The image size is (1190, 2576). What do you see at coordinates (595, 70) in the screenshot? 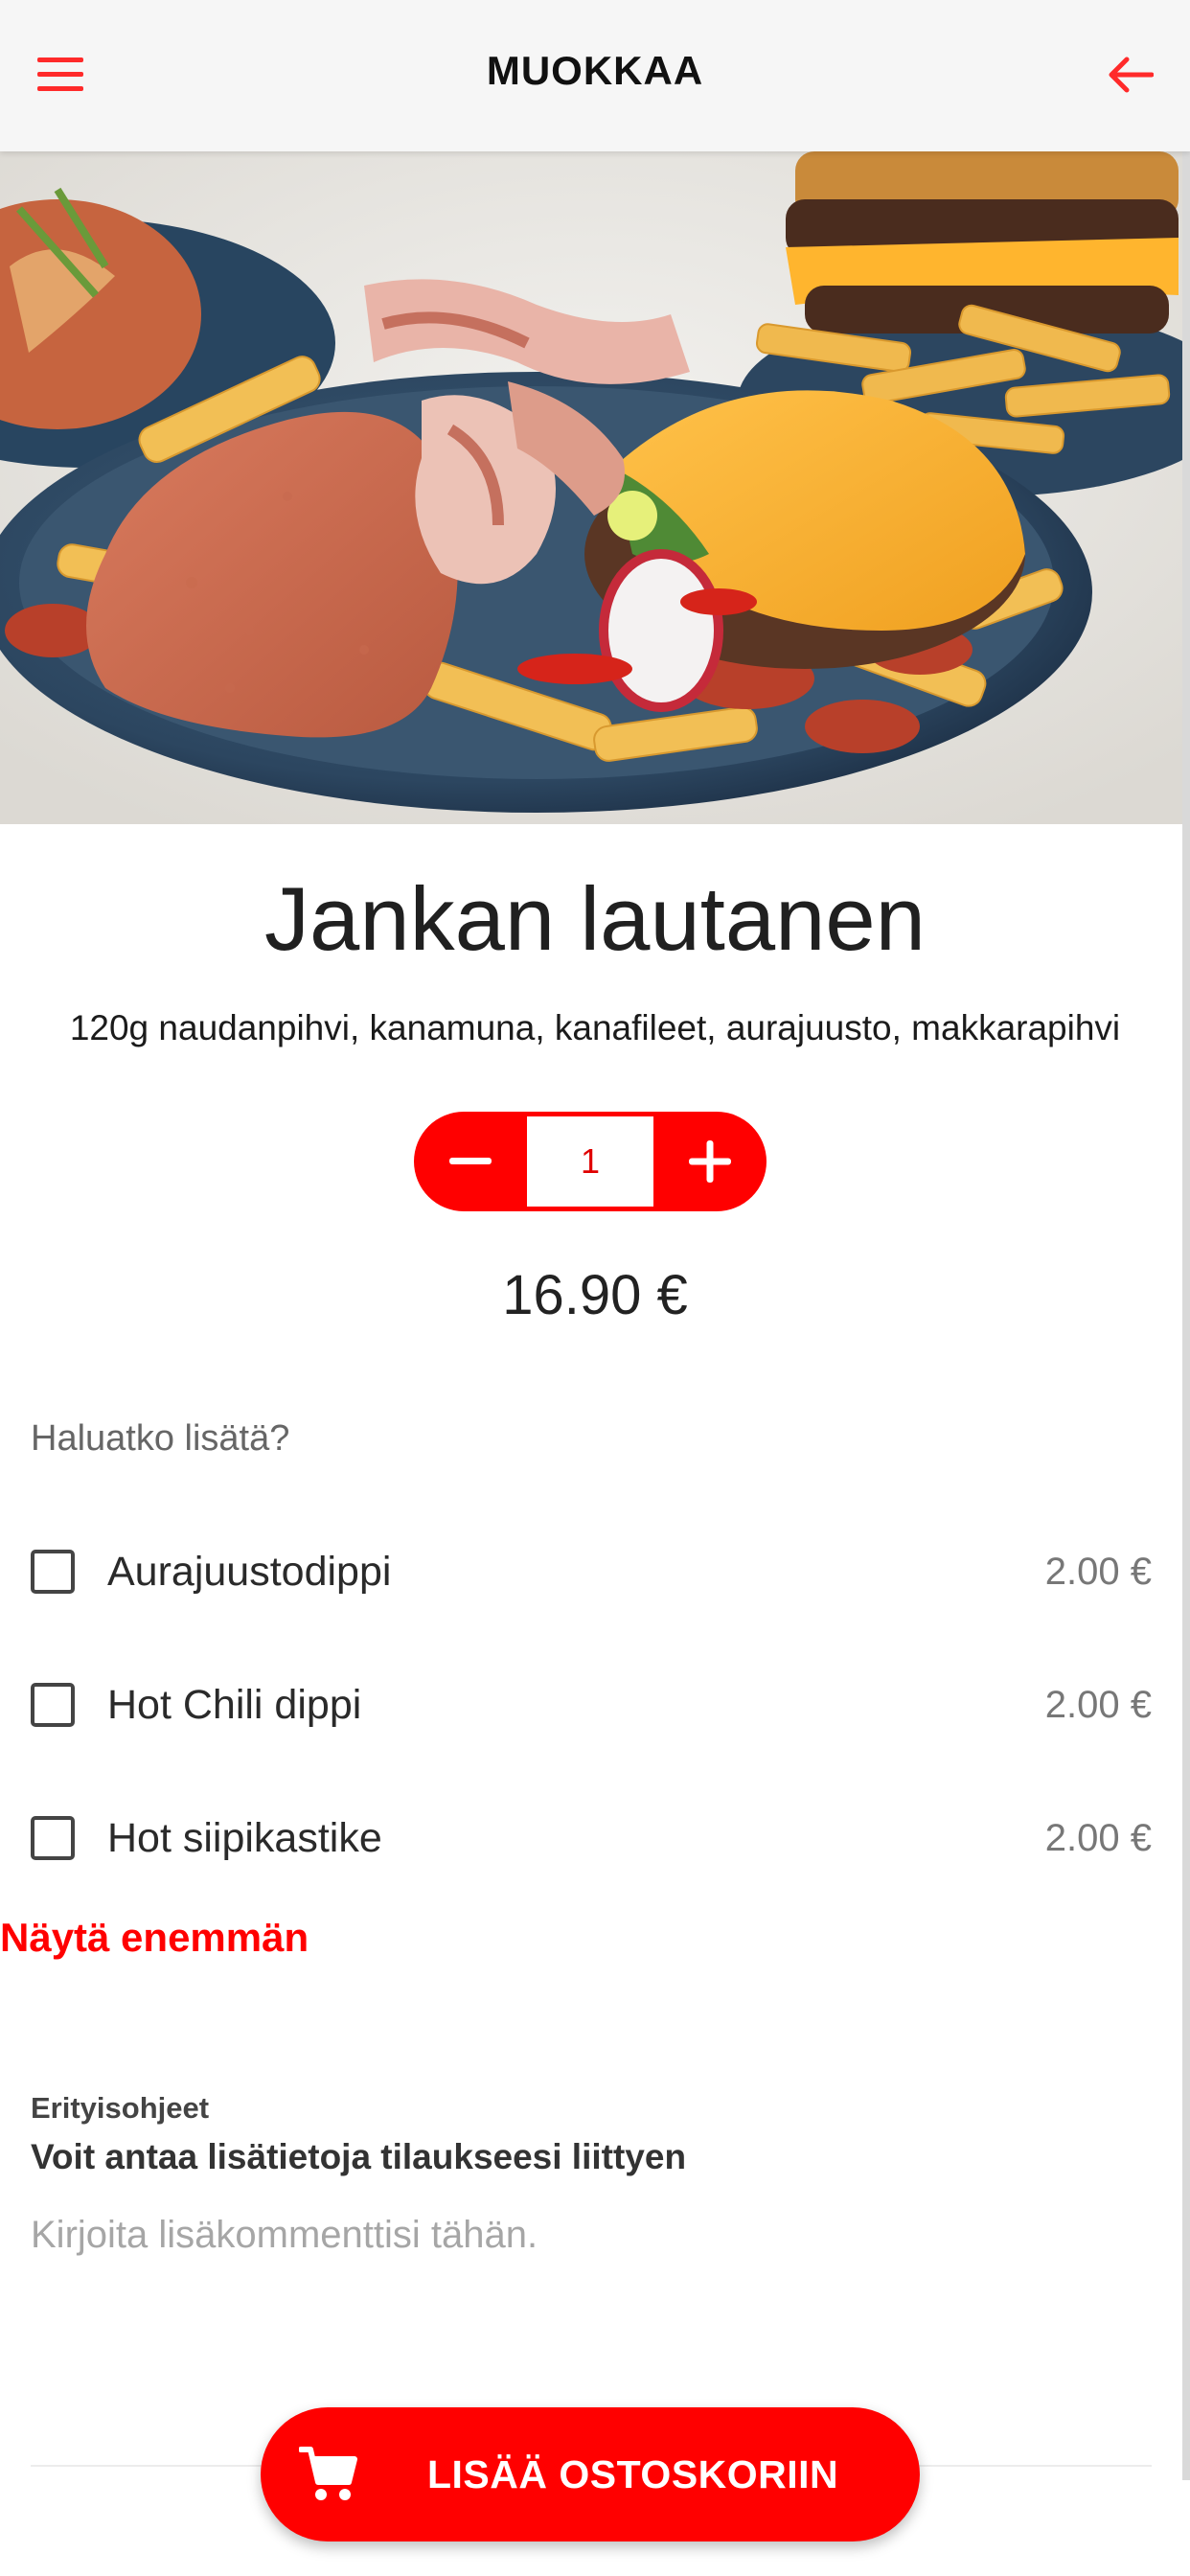
I see `page-title: MUOKKAA` at bounding box center [595, 70].